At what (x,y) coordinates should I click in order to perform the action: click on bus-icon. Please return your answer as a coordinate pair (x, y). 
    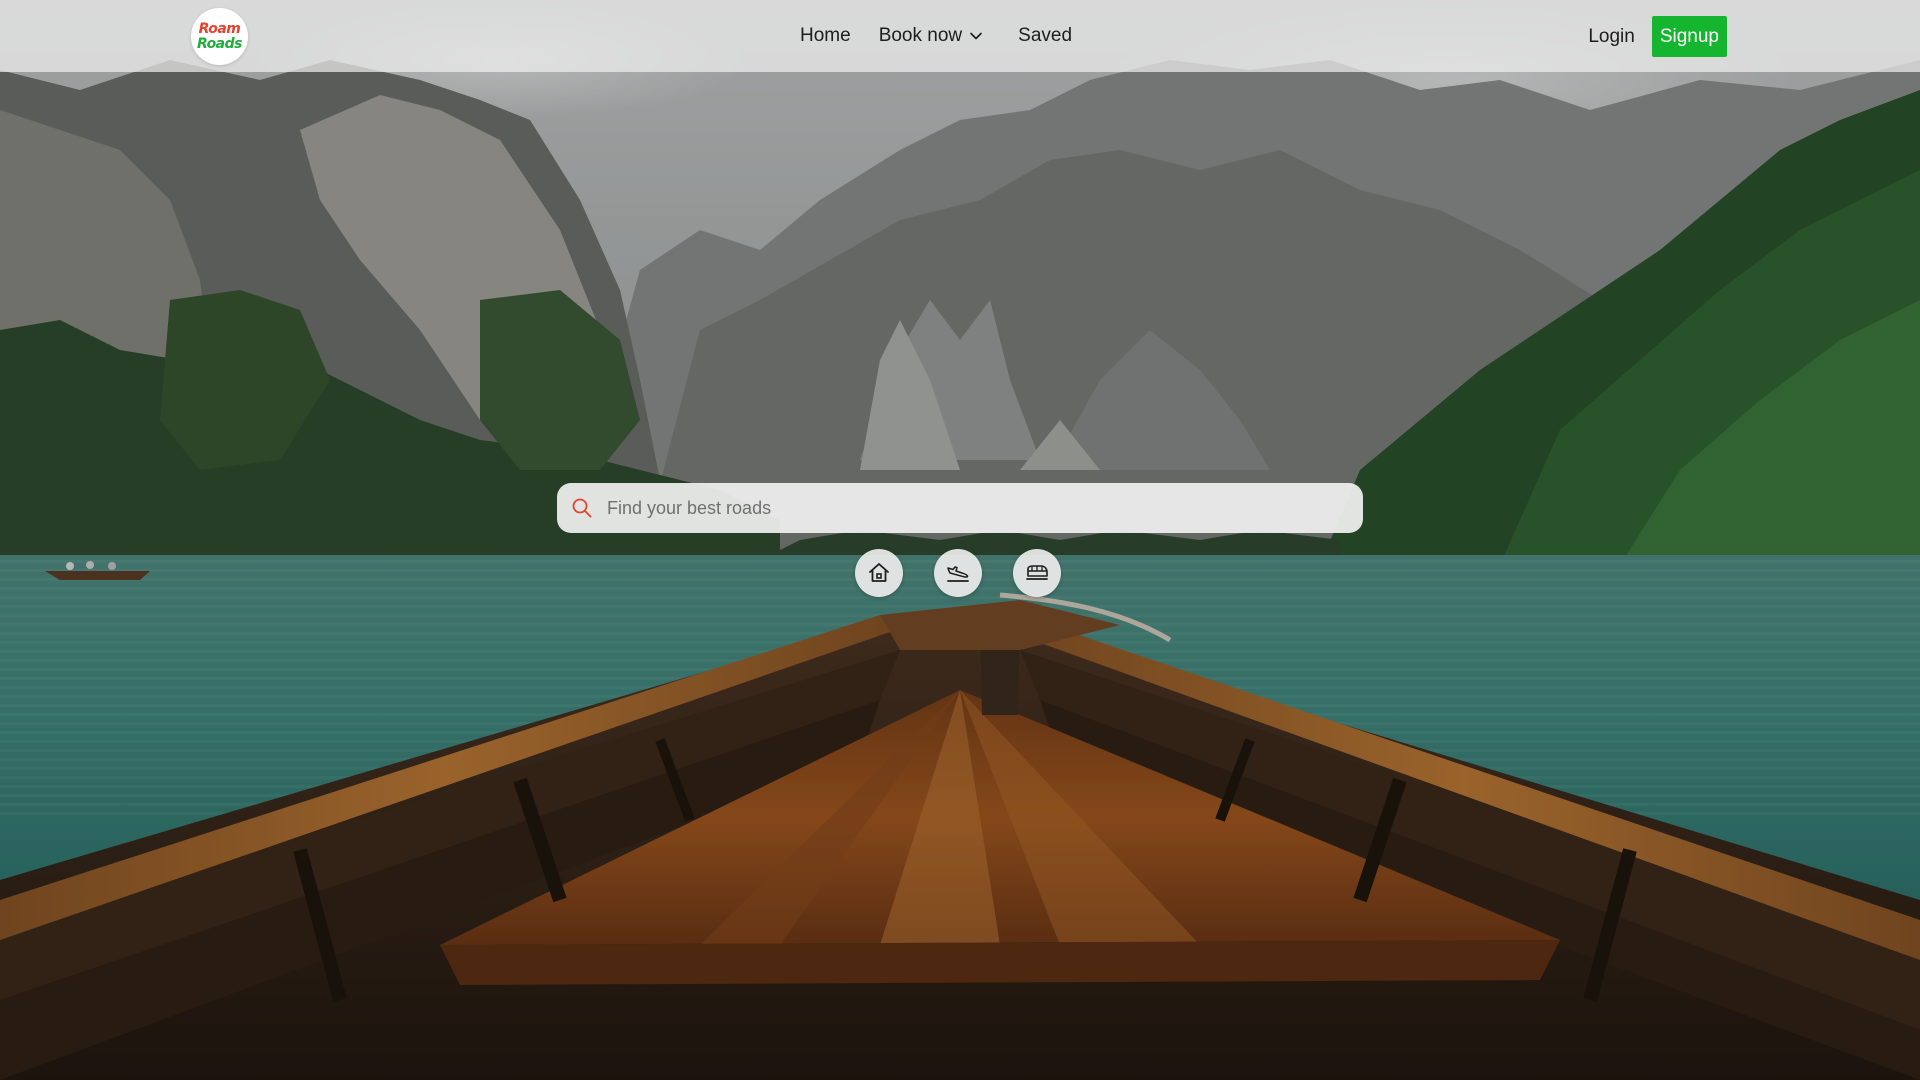
    Looking at the image, I should click on (1037, 572).